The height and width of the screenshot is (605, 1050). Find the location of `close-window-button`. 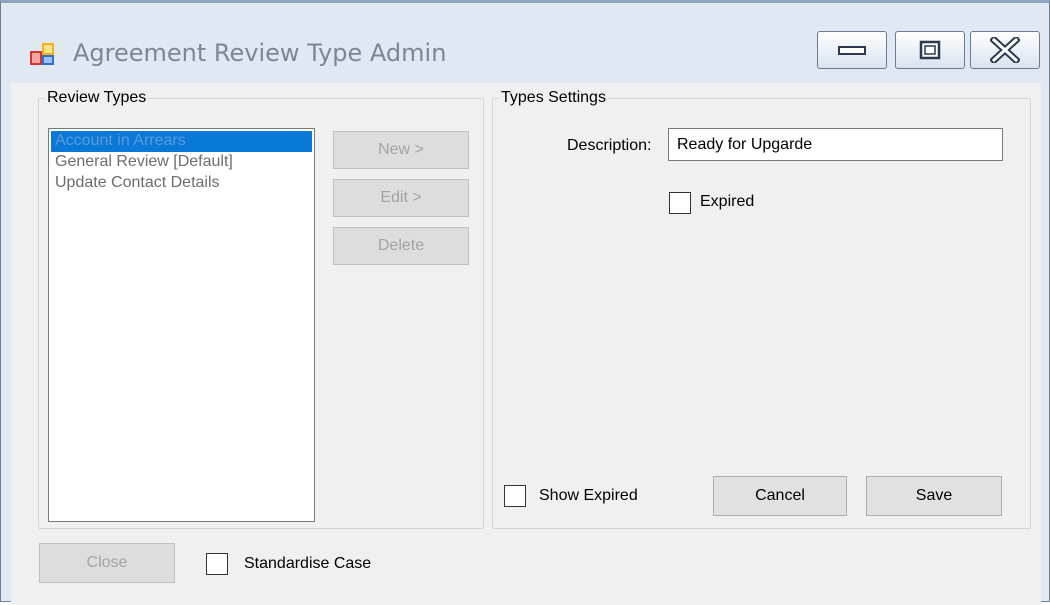

close-window-button is located at coordinates (1005, 50).